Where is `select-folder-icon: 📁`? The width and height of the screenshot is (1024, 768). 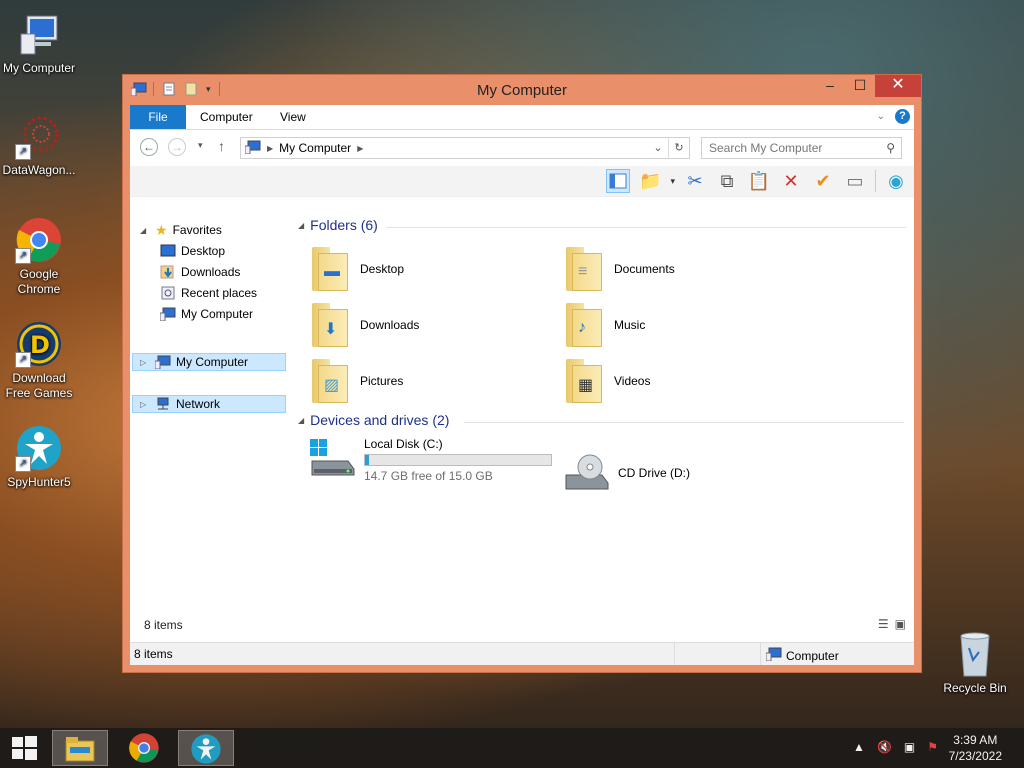
select-folder-icon: 📁 is located at coordinates (650, 181).